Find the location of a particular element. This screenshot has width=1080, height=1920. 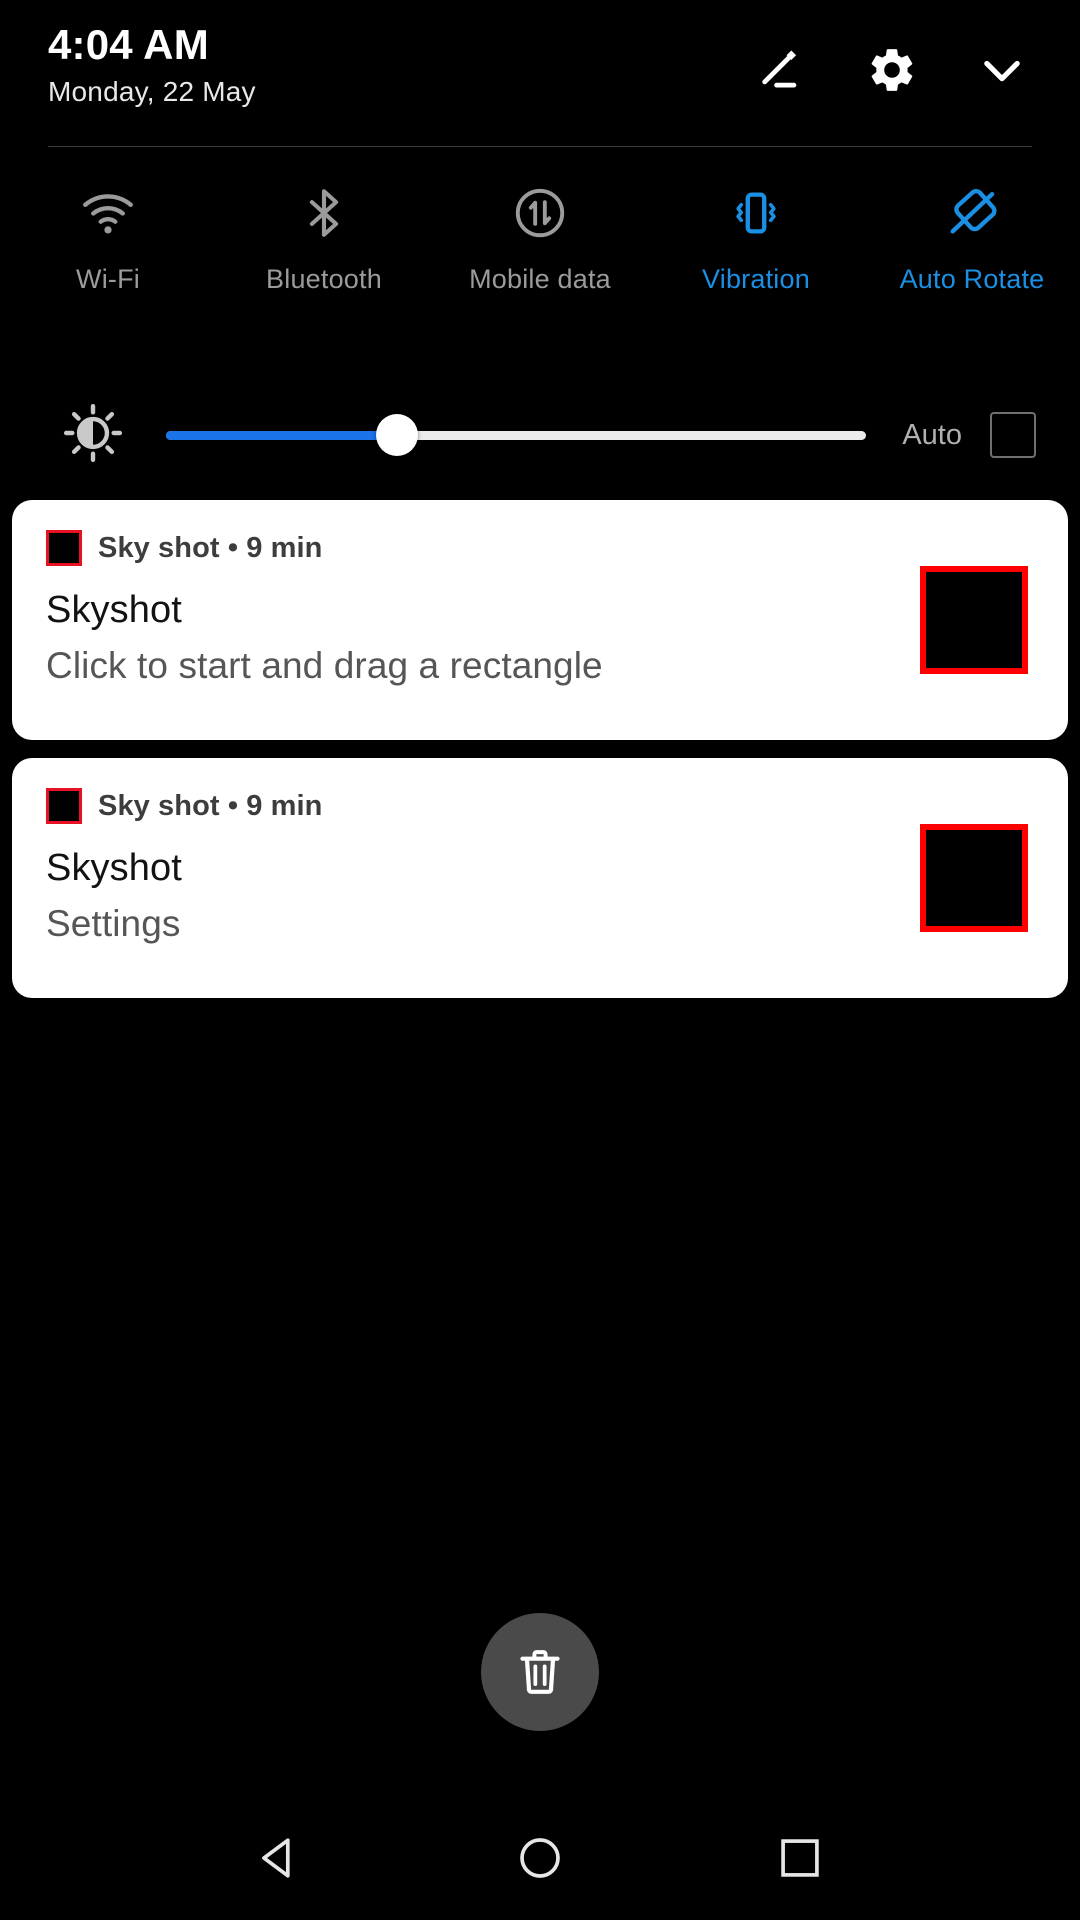

clock-time: 4:04 AM is located at coordinates (128, 44).